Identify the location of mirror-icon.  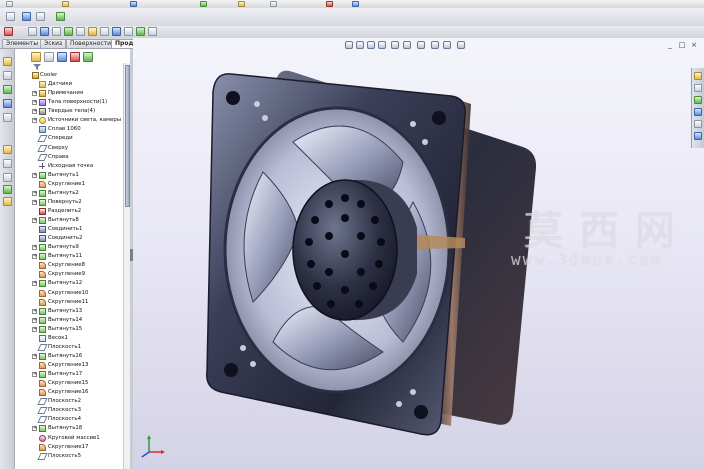
(7, 177).